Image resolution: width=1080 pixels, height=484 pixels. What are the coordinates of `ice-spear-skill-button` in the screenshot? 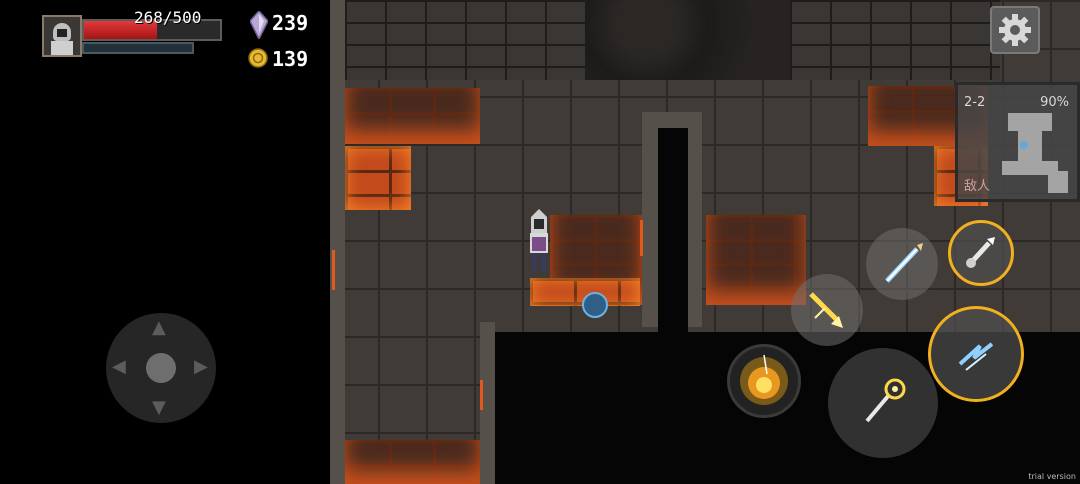 It's located at (902, 264).